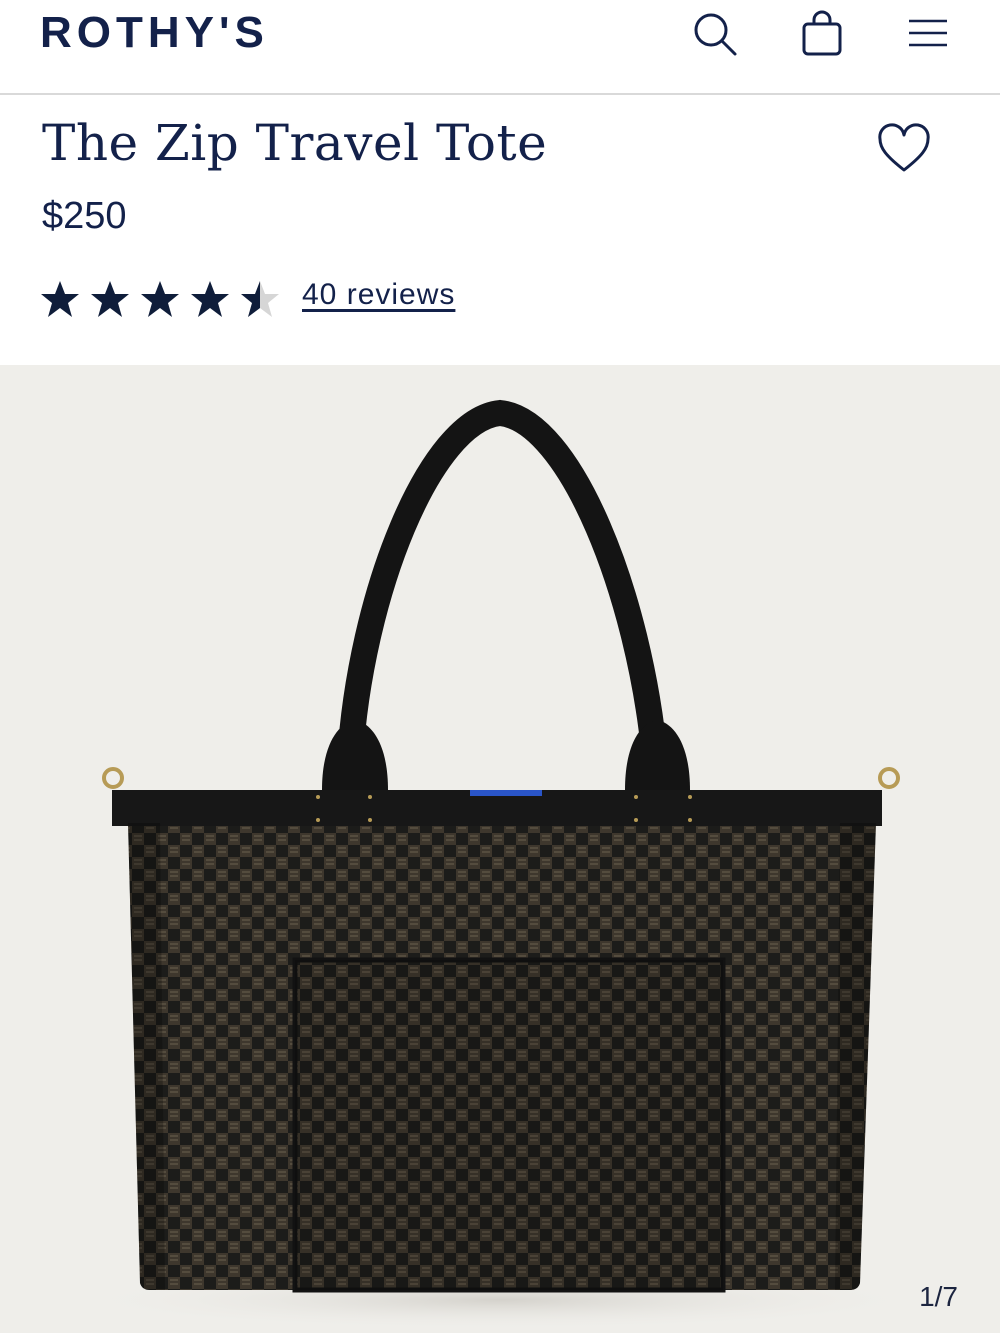 The image size is (1000, 1333). What do you see at coordinates (928, 33) in the screenshot?
I see `hamburger-menu-icon` at bounding box center [928, 33].